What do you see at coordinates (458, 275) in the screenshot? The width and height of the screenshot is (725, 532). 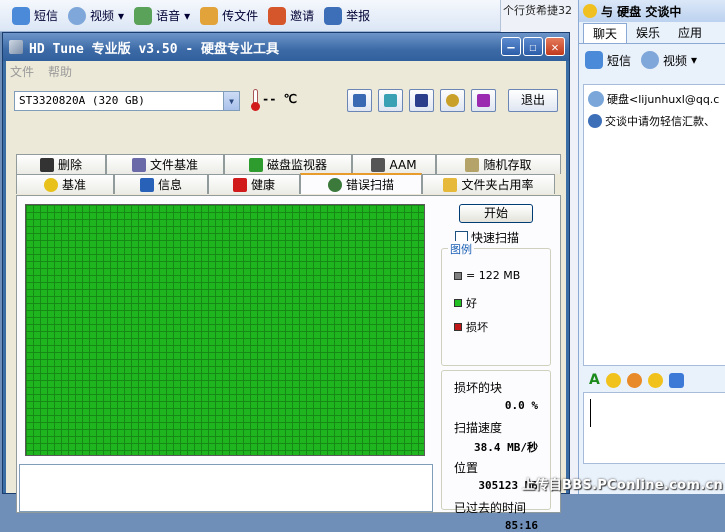 I see `gray-square-icon` at bounding box center [458, 275].